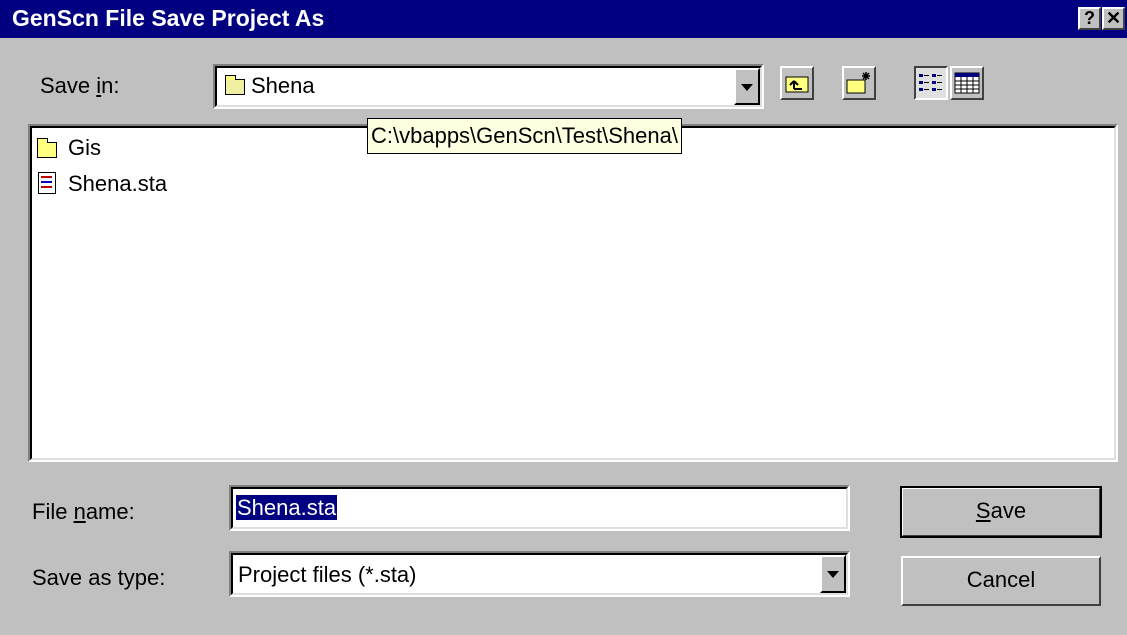 Image resolution: width=1127 pixels, height=635 pixels. What do you see at coordinates (539, 574) in the screenshot?
I see `save-as-type-combo: Project files (*.sta)` at bounding box center [539, 574].